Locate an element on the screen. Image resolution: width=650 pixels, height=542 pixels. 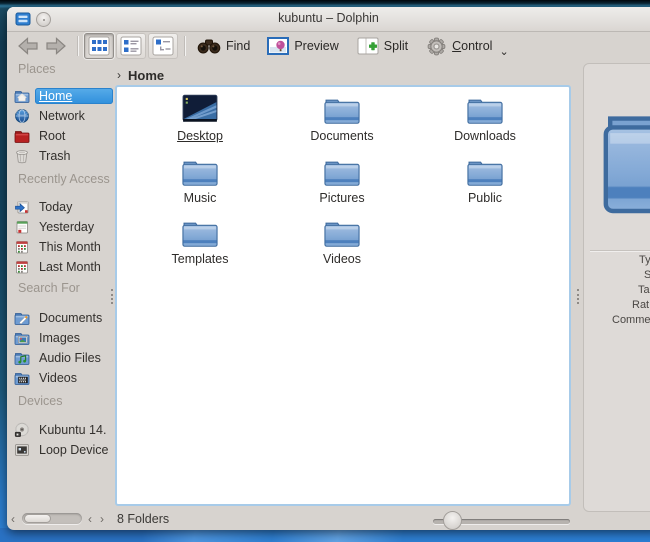
forward-button is located at coordinates (55, 46).